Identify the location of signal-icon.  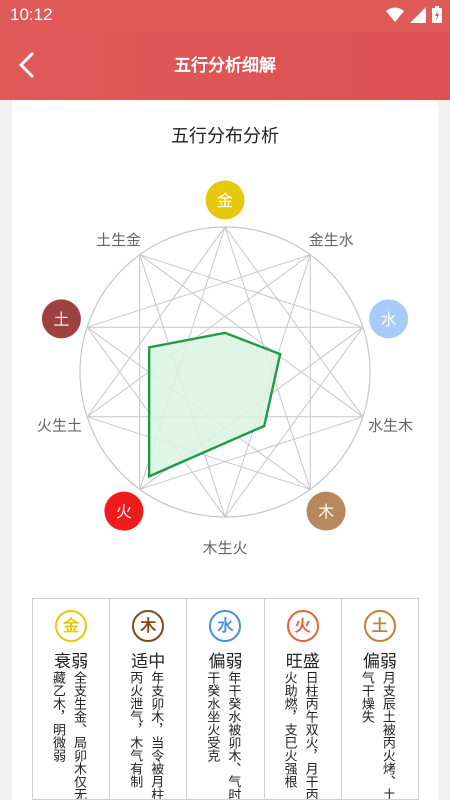
(418, 14).